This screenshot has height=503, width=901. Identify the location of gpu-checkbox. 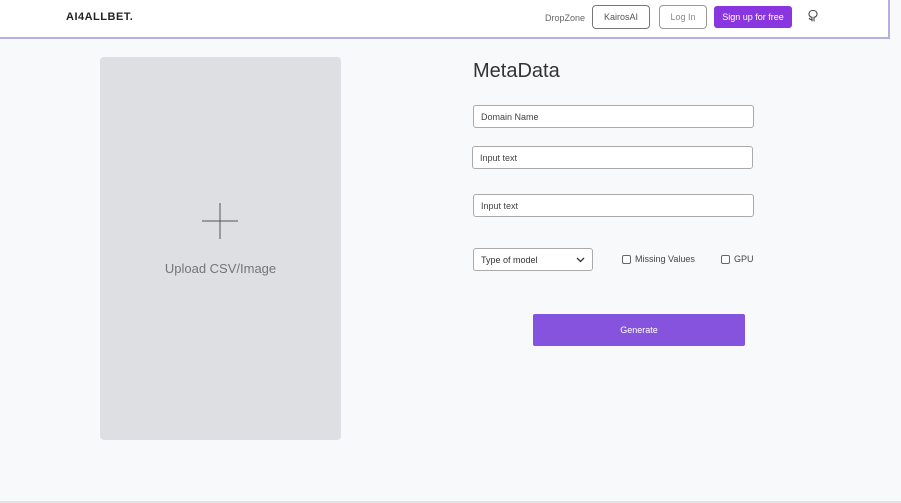
(725, 259).